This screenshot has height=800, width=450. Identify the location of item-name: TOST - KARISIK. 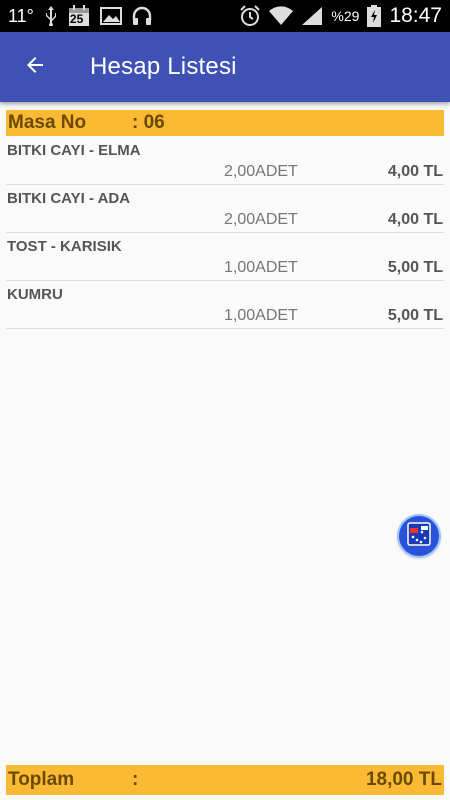
(64, 246).